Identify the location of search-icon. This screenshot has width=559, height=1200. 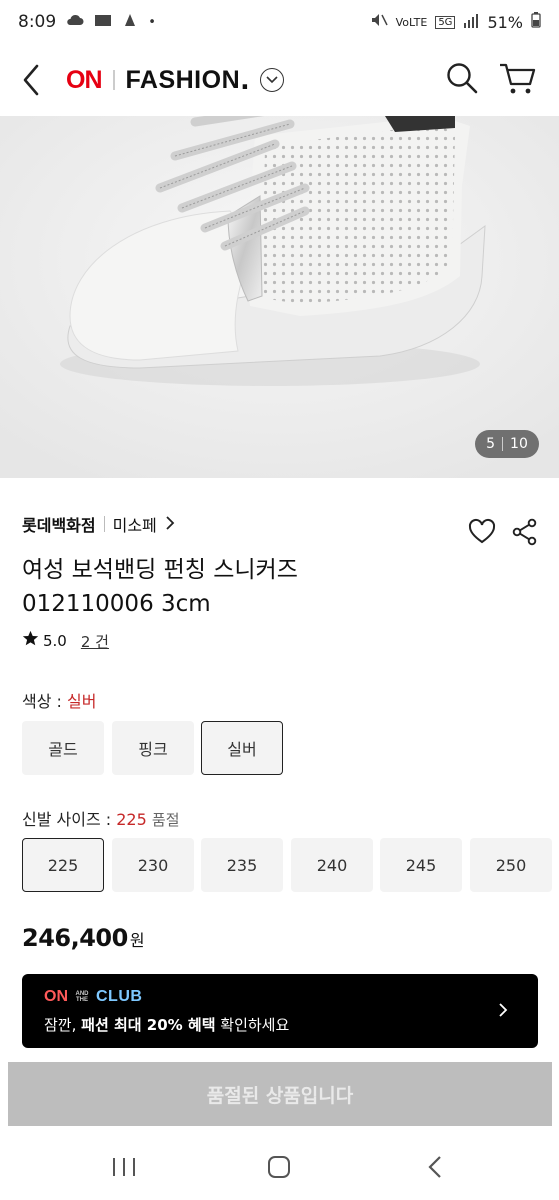
(462, 78).